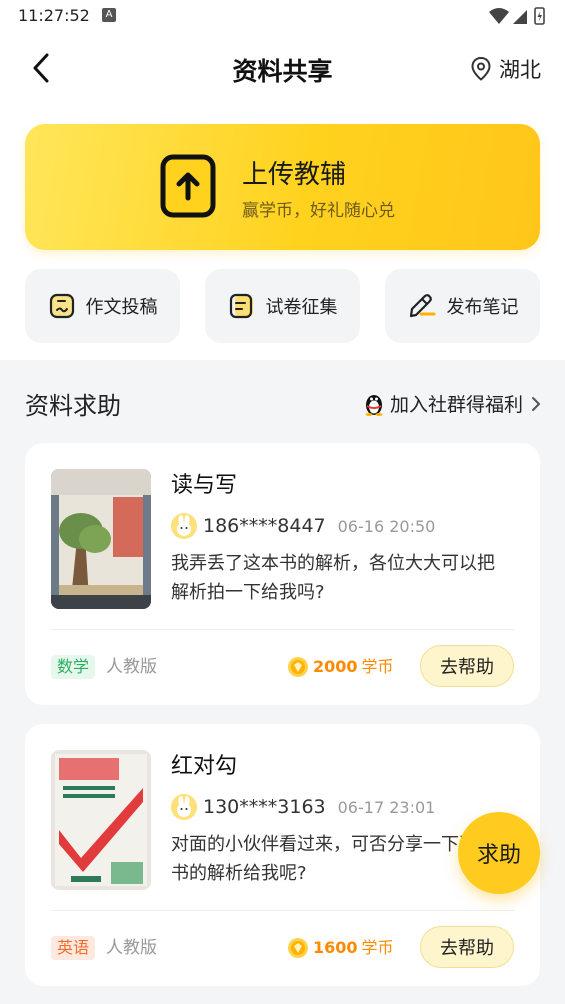 This screenshot has height=1004, width=565. Describe the element at coordinates (282, 68) in the screenshot. I see `header: 资料共享 湖北` at that location.